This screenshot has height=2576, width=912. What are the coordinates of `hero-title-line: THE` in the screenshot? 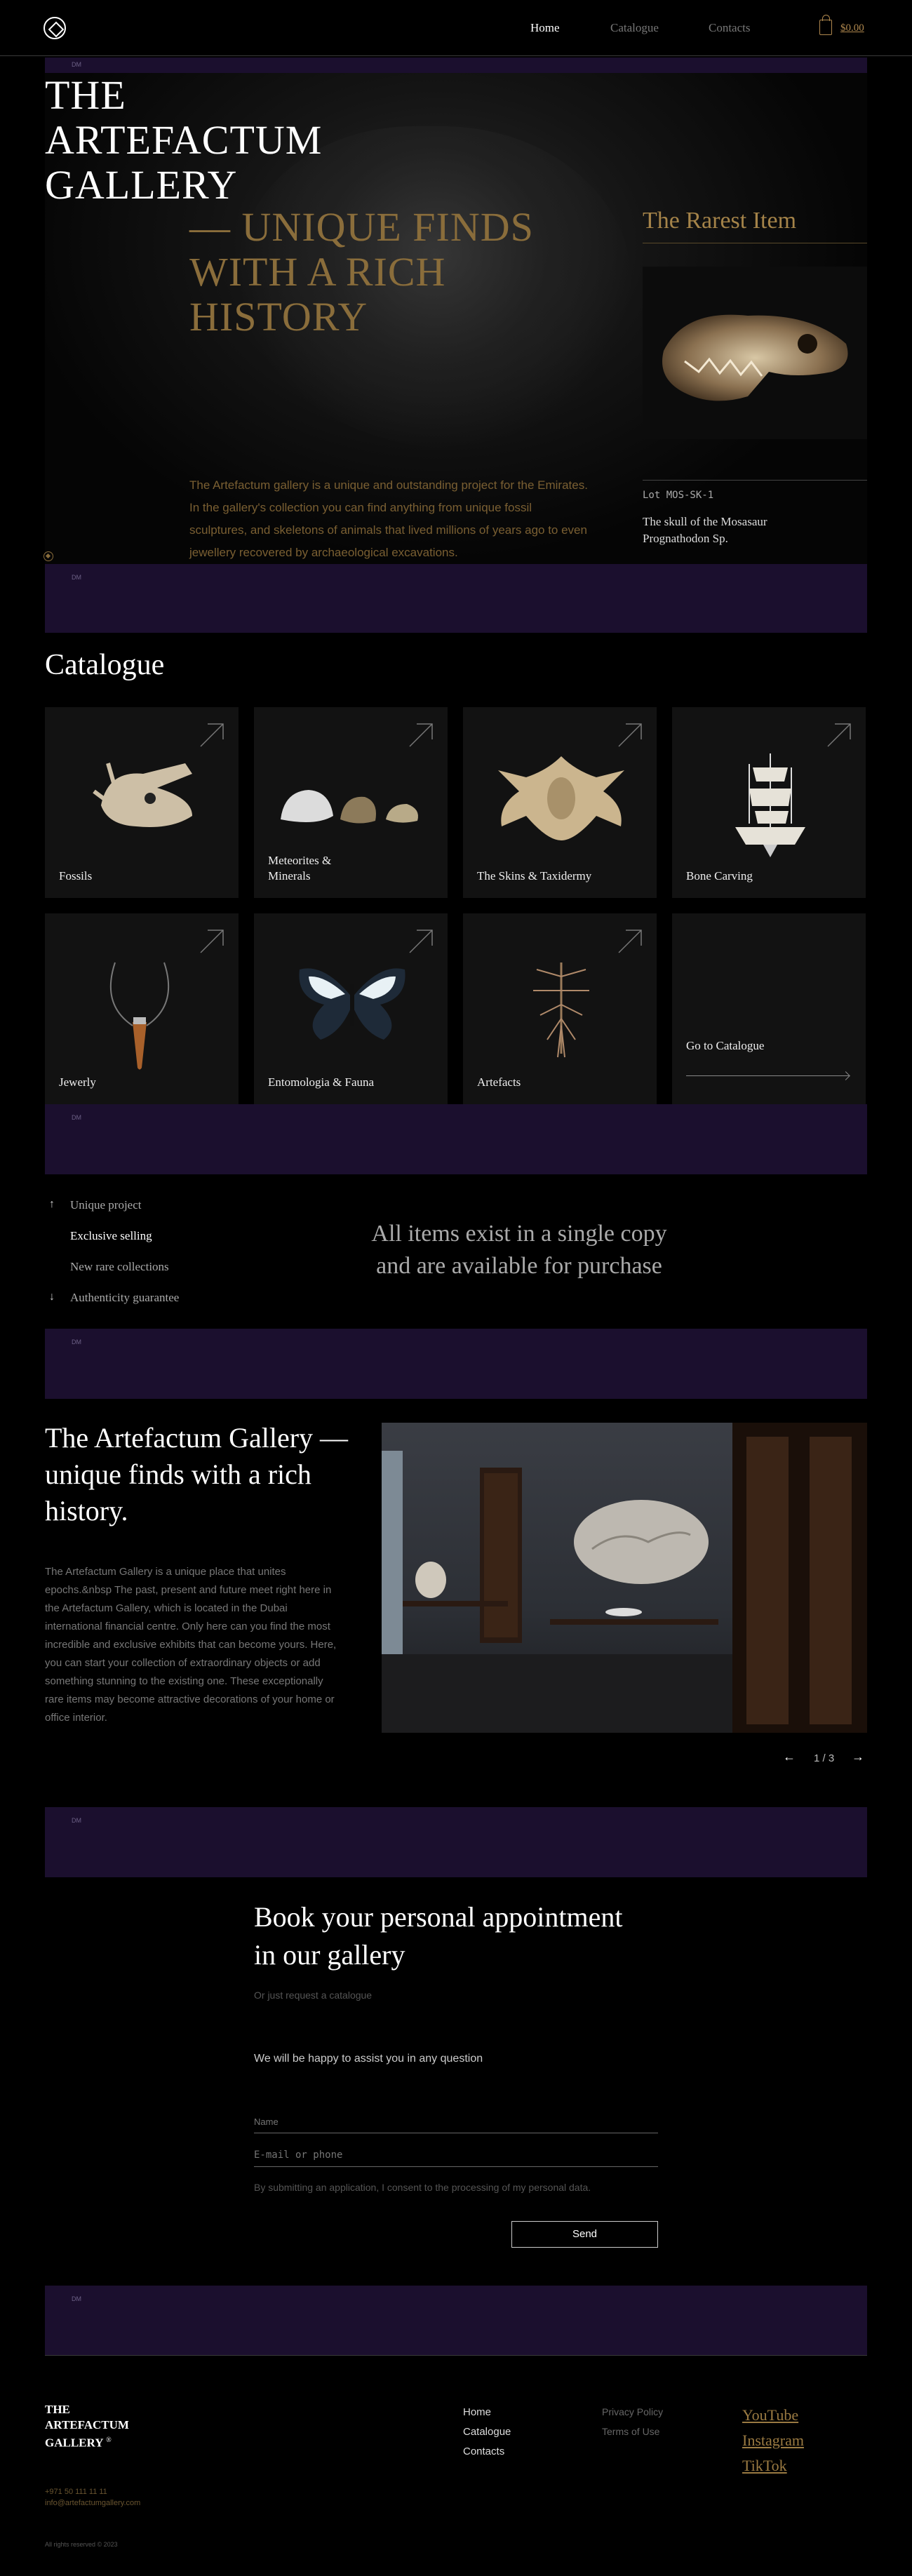 It's located at (86, 95).